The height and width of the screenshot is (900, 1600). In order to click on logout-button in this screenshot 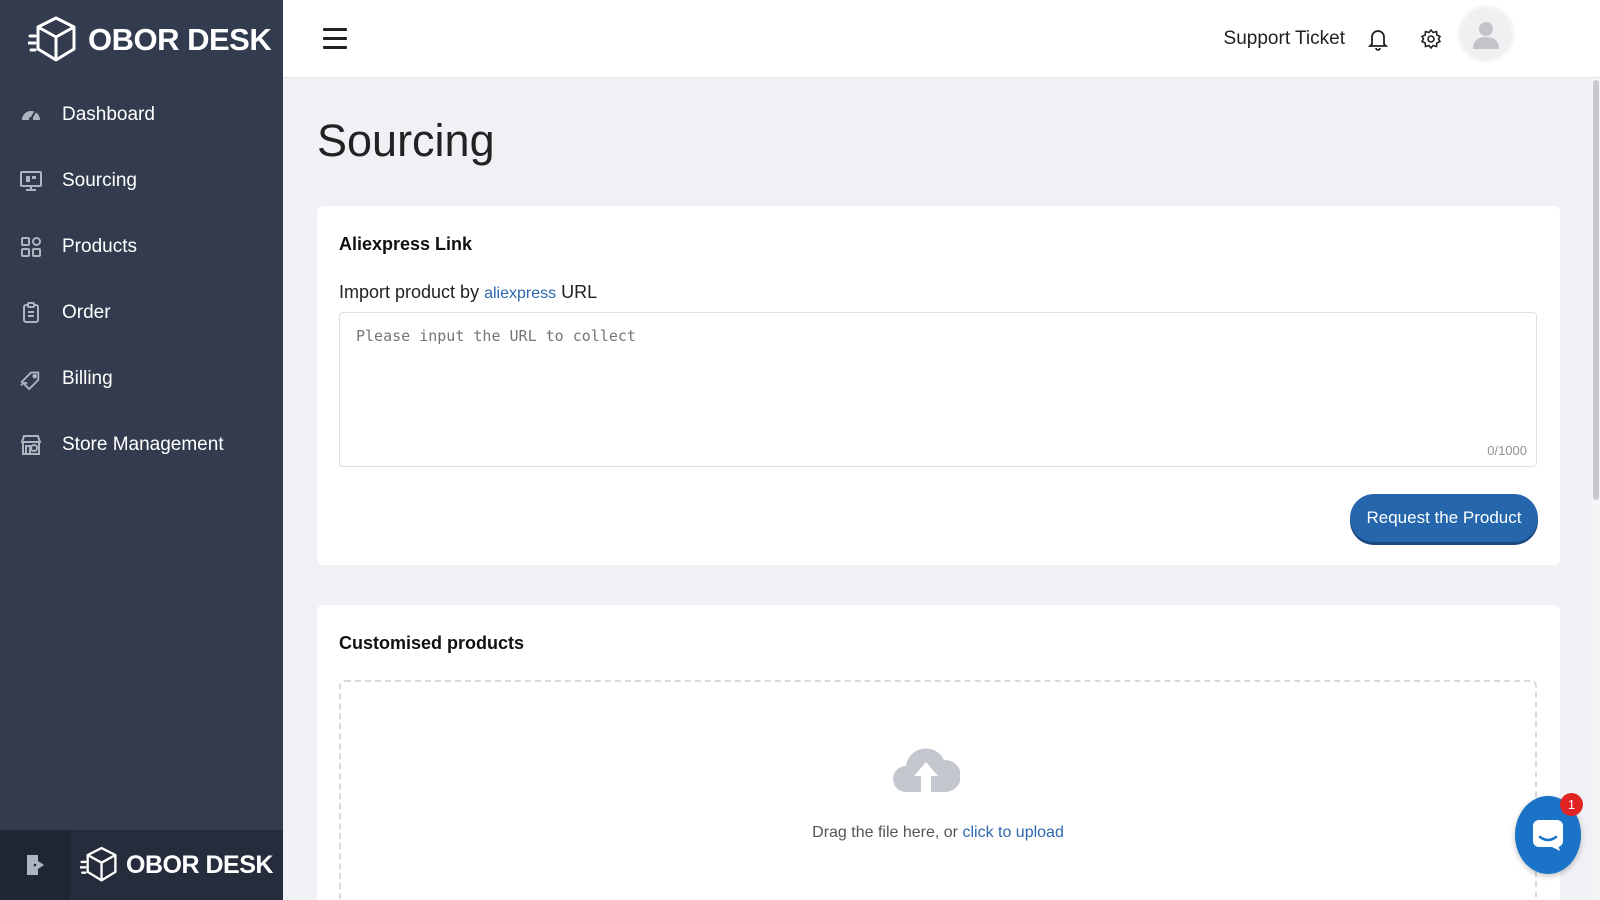, I will do `click(35, 865)`.